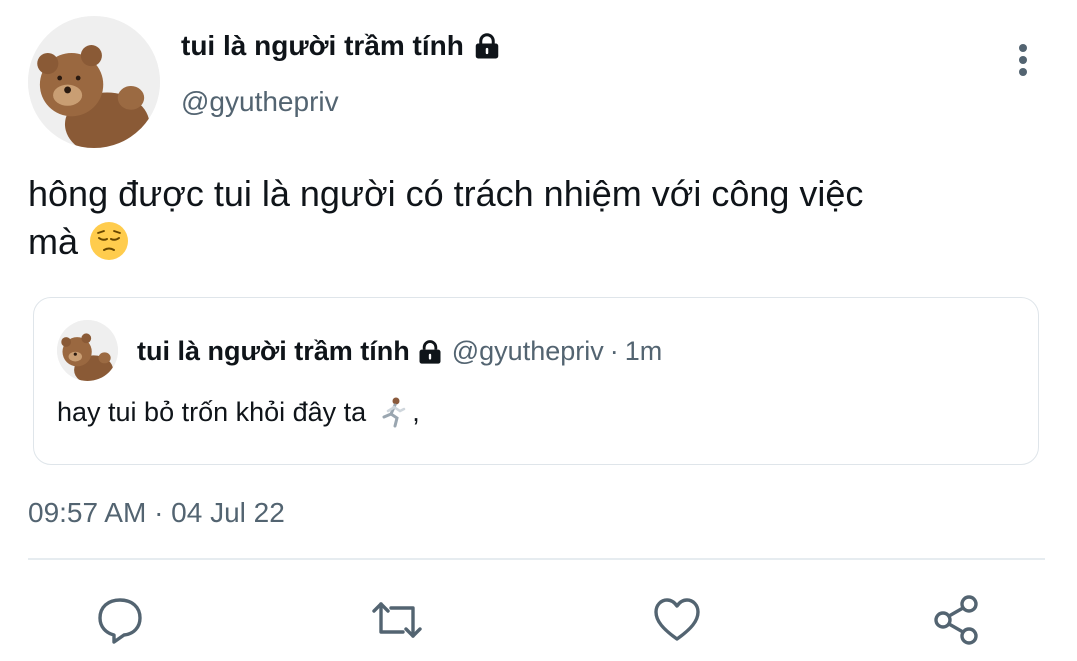 The width and height of the screenshot is (1077, 661). I want to click on quoted-tweet-header: tui là người trầm tính @gyuthepriv · 1m, so click(399, 351).